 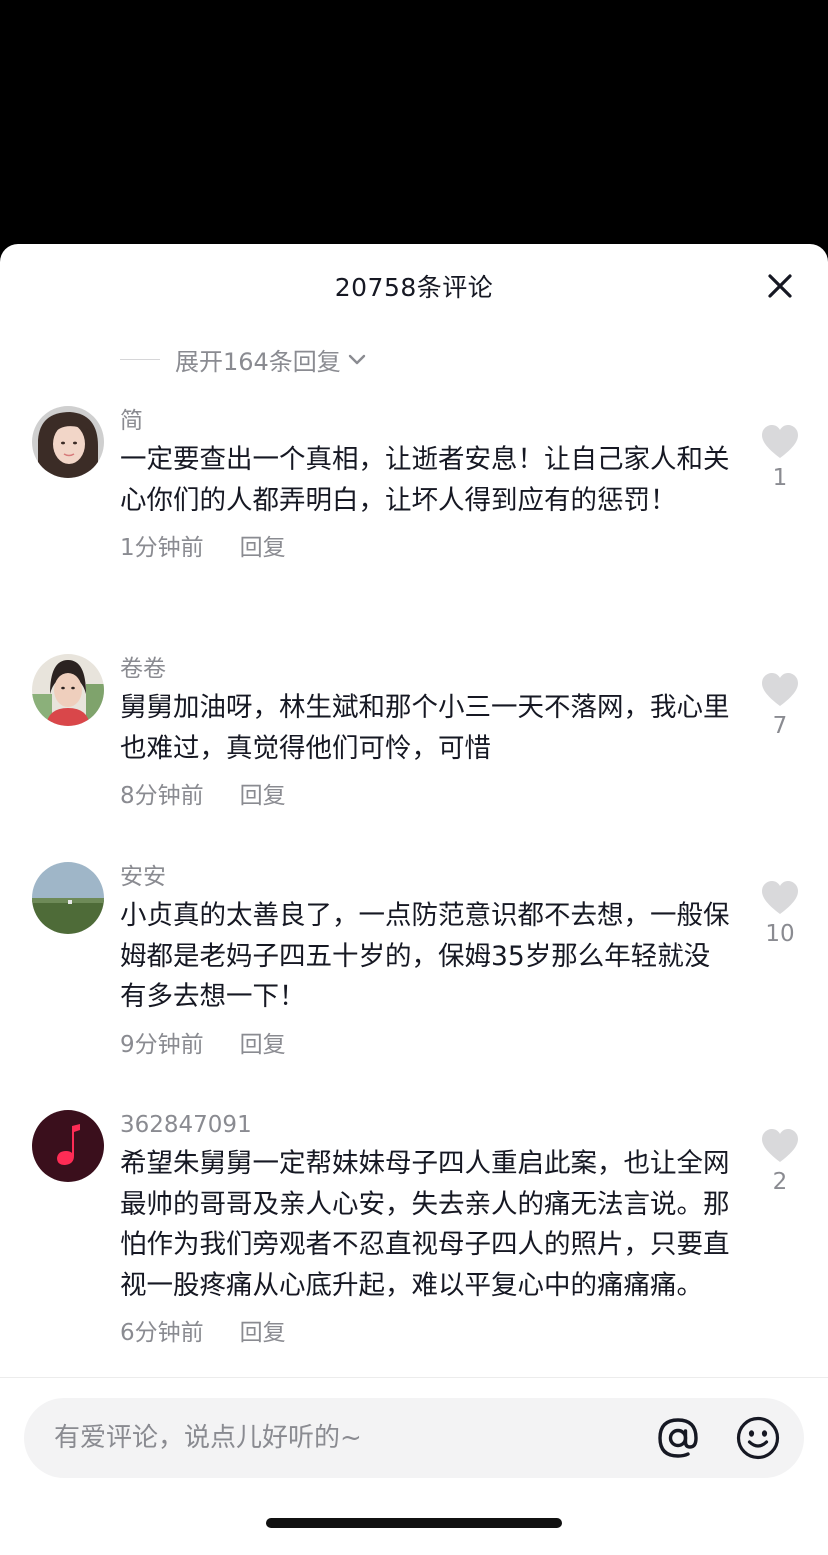 I want to click on like-button: 7, so click(x=780, y=706).